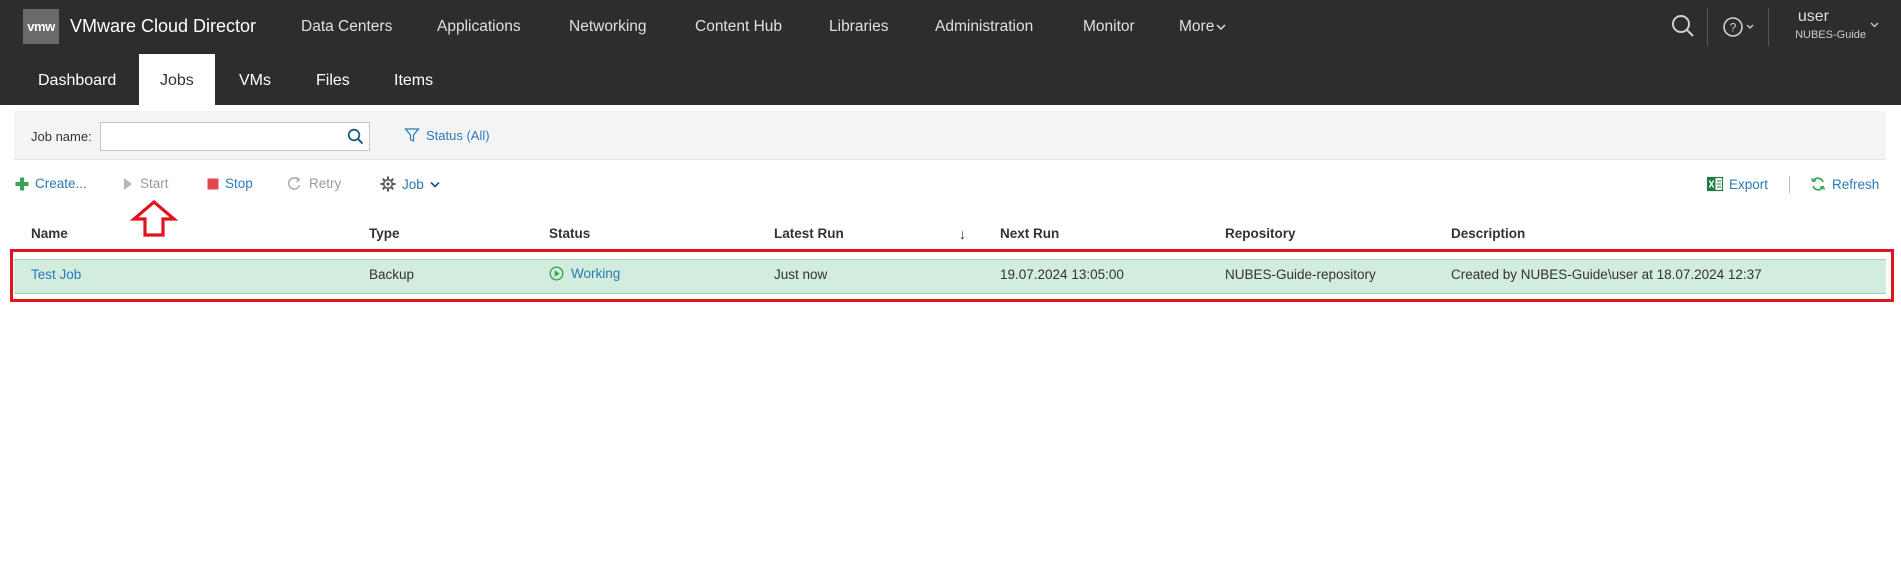  What do you see at coordinates (809, 233) in the screenshot?
I see `column-header-latest-run: Latest Run` at bounding box center [809, 233].